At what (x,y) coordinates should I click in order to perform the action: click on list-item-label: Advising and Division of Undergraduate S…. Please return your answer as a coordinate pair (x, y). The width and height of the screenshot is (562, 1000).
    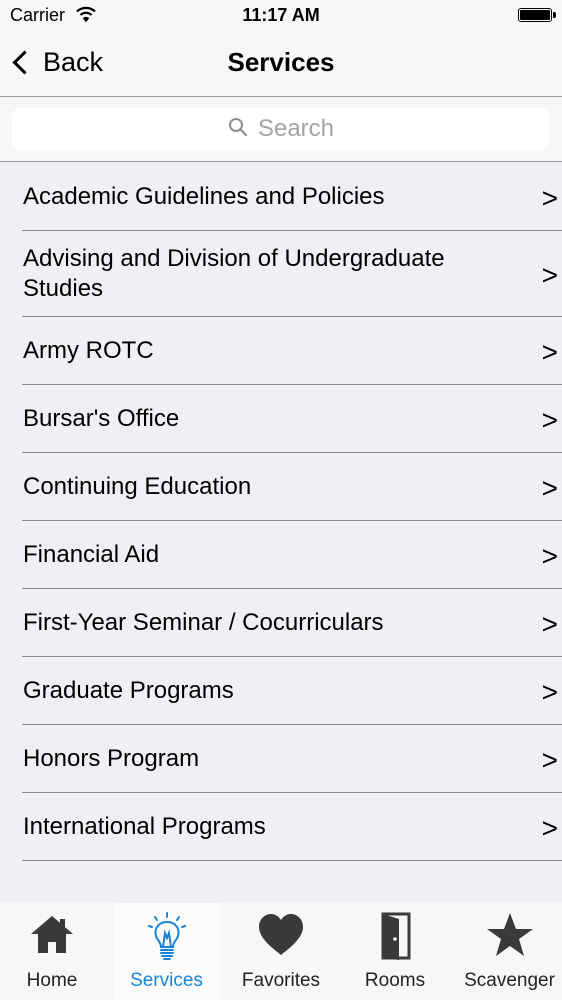
    Looking at the image, I should click on (234, 273).